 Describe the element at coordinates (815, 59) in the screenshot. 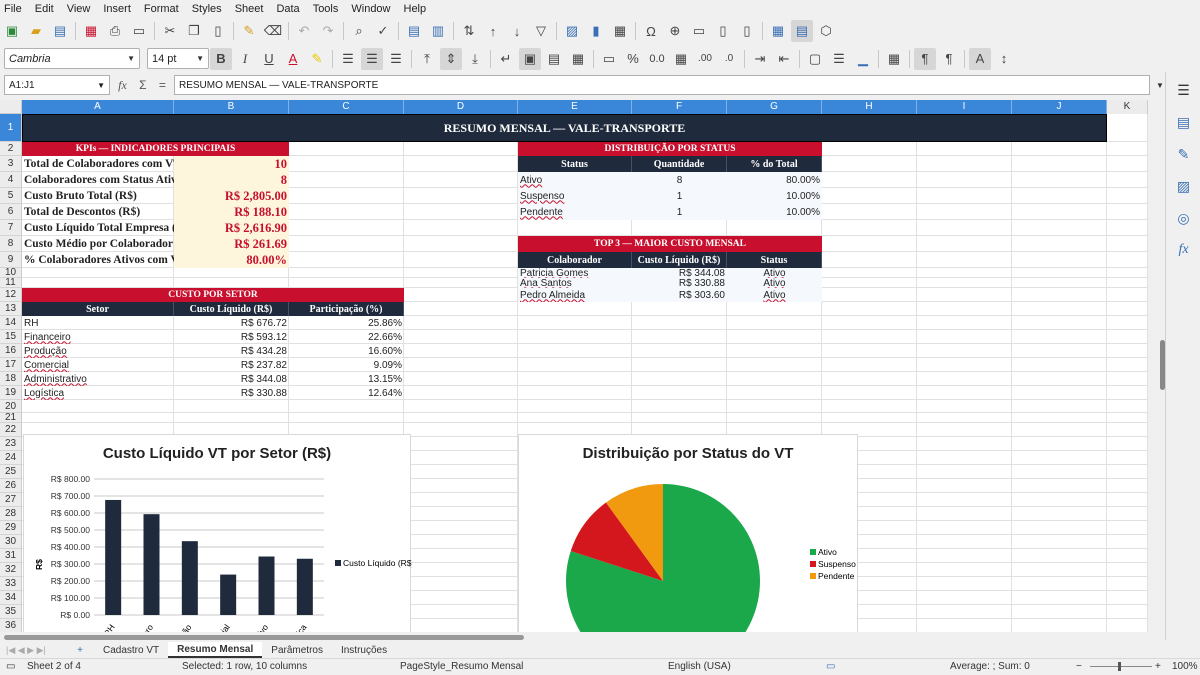

I see `borders-icon: ▢` at that location.